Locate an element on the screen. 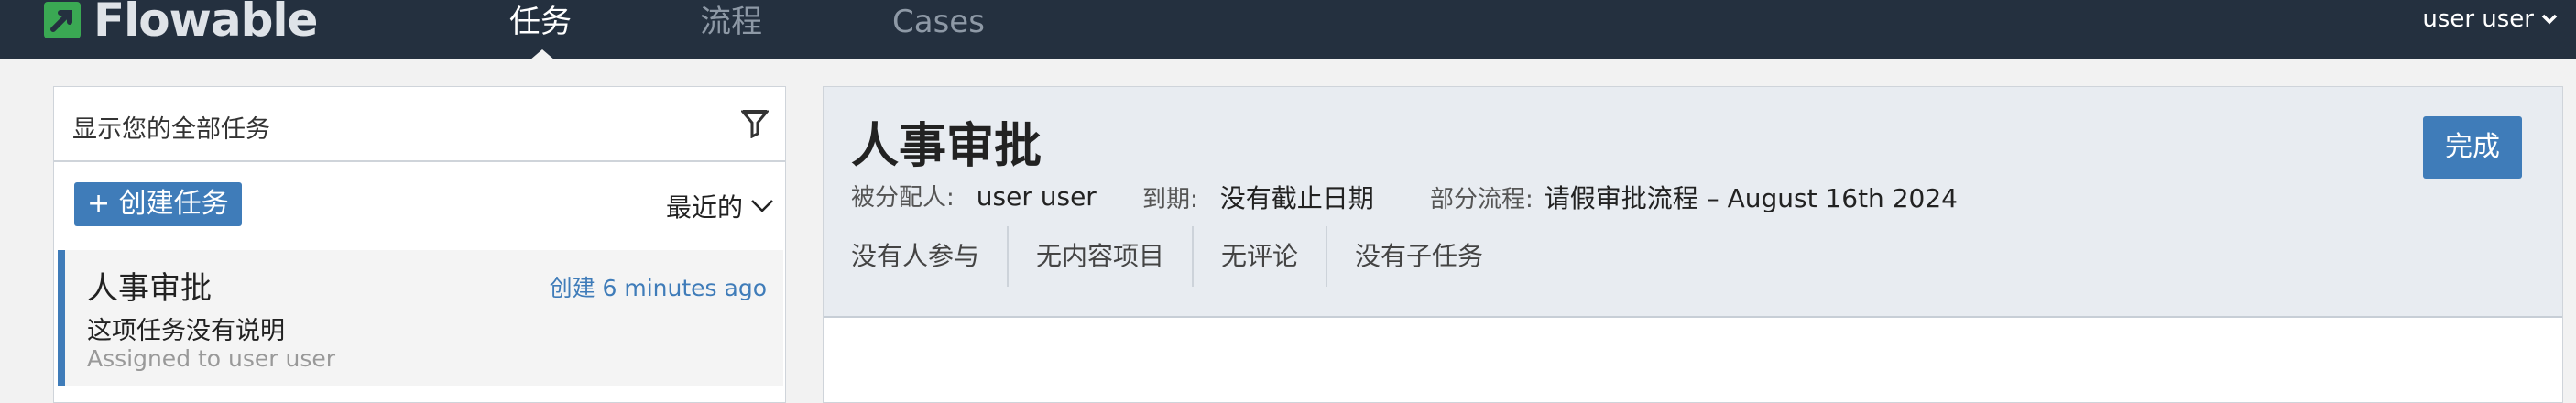  due-date-field: 到期: 没有截止日期 is located at coordinates (1258, 197).